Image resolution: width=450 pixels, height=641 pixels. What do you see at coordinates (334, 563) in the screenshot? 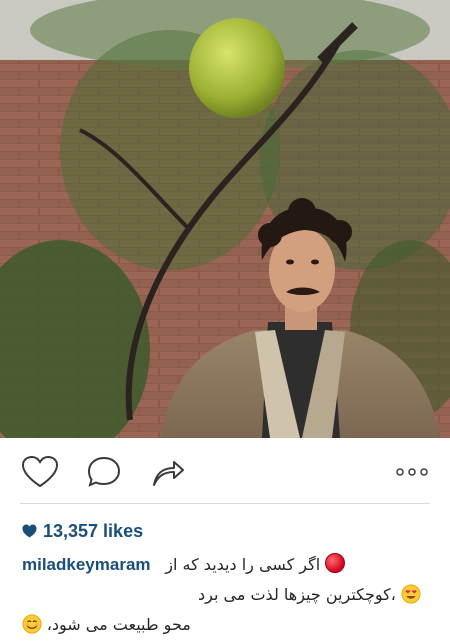
I see `red-circle-emoji-icon` at bounding box center [334, 563].